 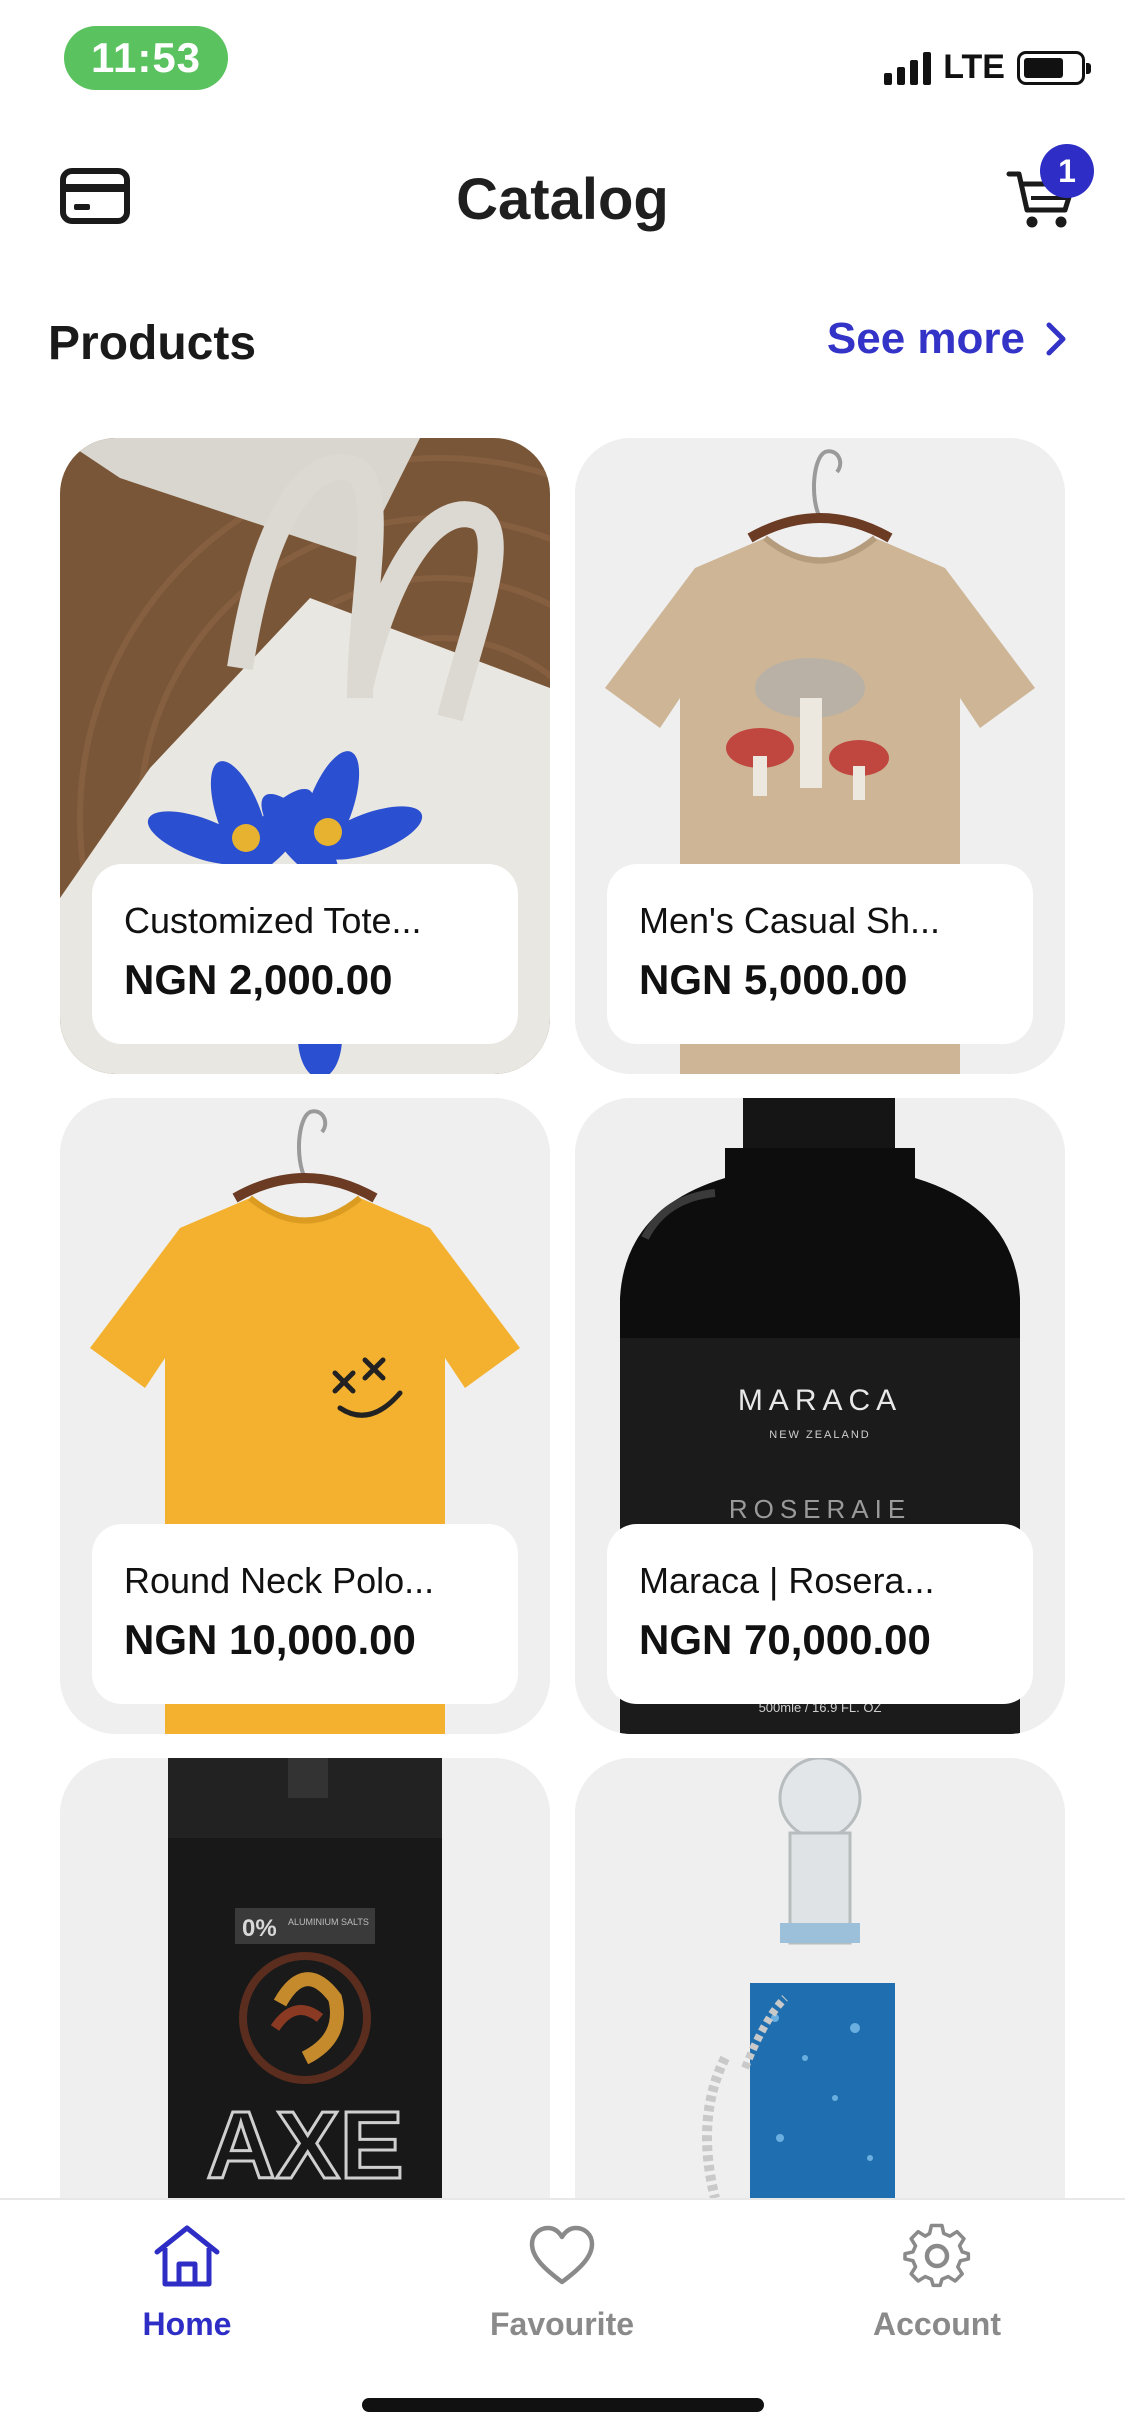 What do you see at coordinates (562, 199) in the screenshot?
I see `page-title: Catalog` at bounding box center [562, 199].